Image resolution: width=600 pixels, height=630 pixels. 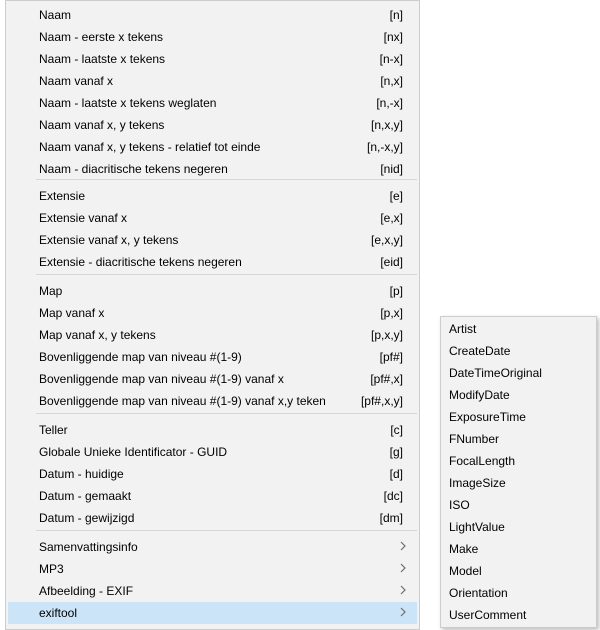 What do you see at coordinates (212, 37) in the screenshot?
I see `menu-item-naam-eerste-x-tekens: Naam - eerste x tekens [nx]` at bounding box center [212, 37].